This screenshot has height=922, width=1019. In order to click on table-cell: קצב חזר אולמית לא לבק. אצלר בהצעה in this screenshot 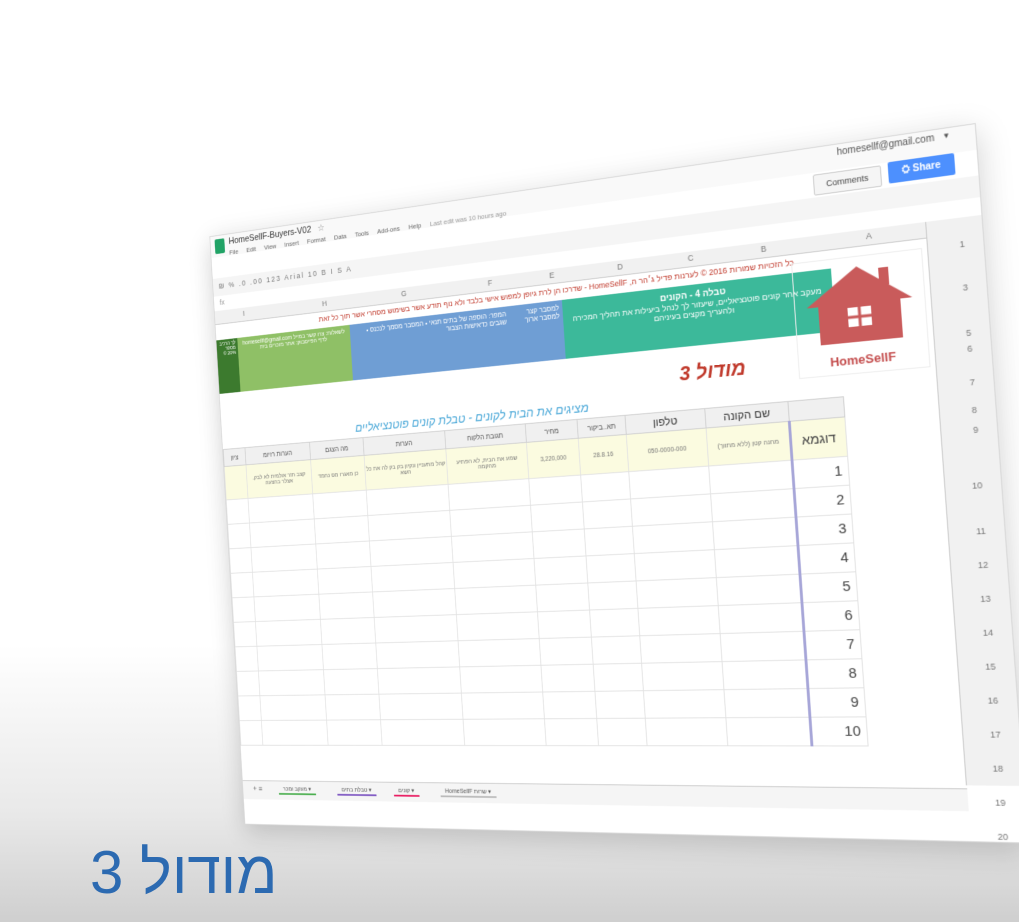, I will do `click(279, 479)`.